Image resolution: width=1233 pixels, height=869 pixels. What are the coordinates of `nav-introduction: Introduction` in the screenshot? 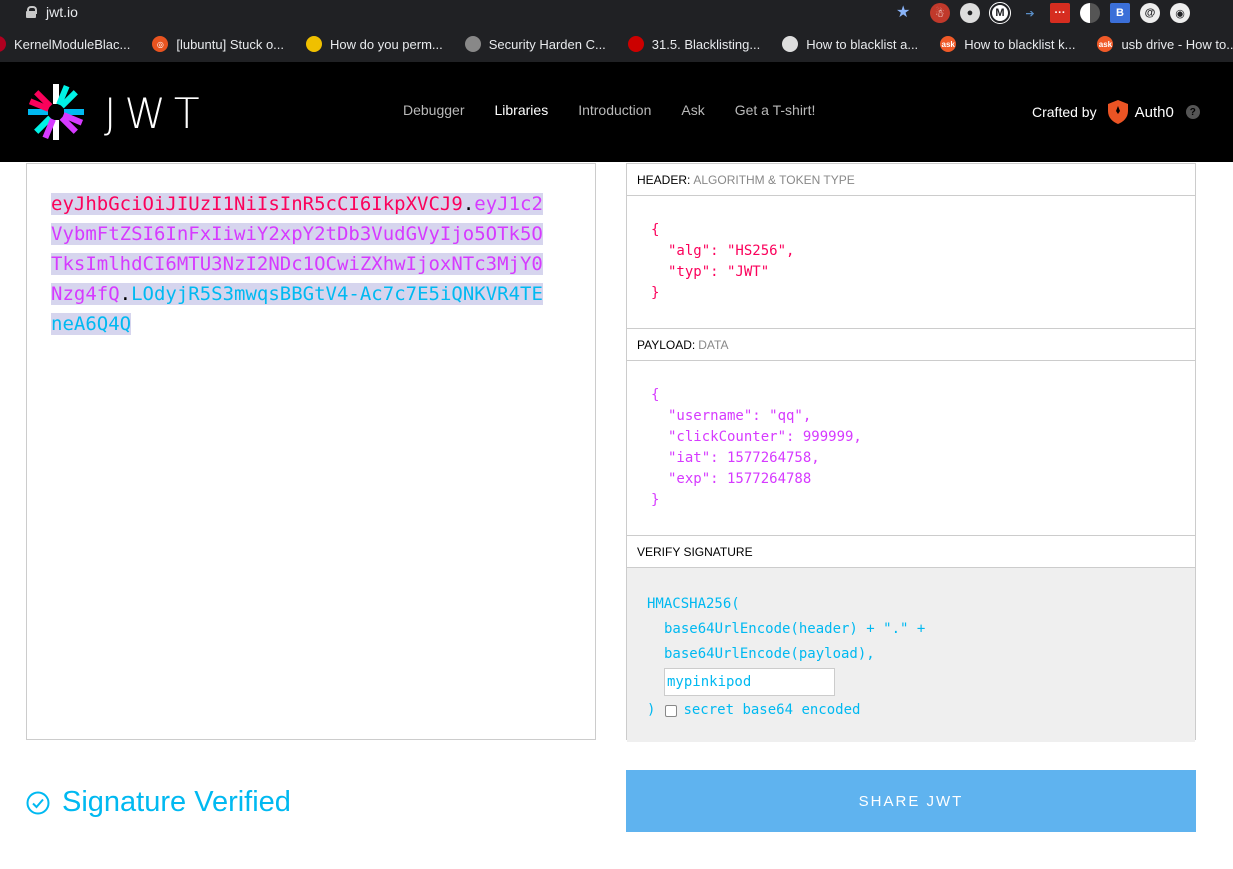 It's located at (614, 110).